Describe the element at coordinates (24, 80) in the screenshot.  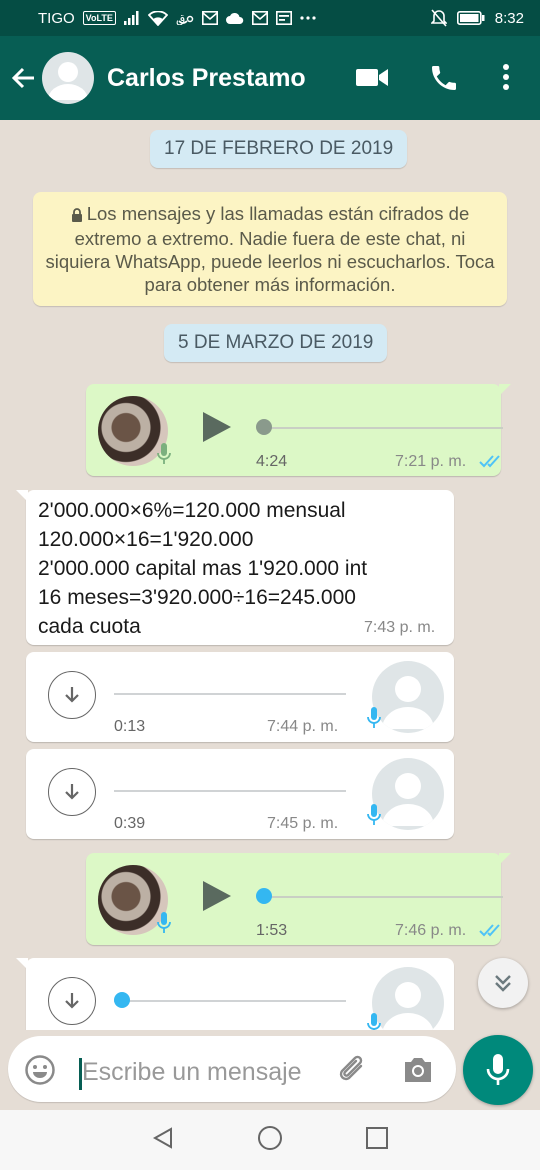
I see `back-arrow-icon` at that location.